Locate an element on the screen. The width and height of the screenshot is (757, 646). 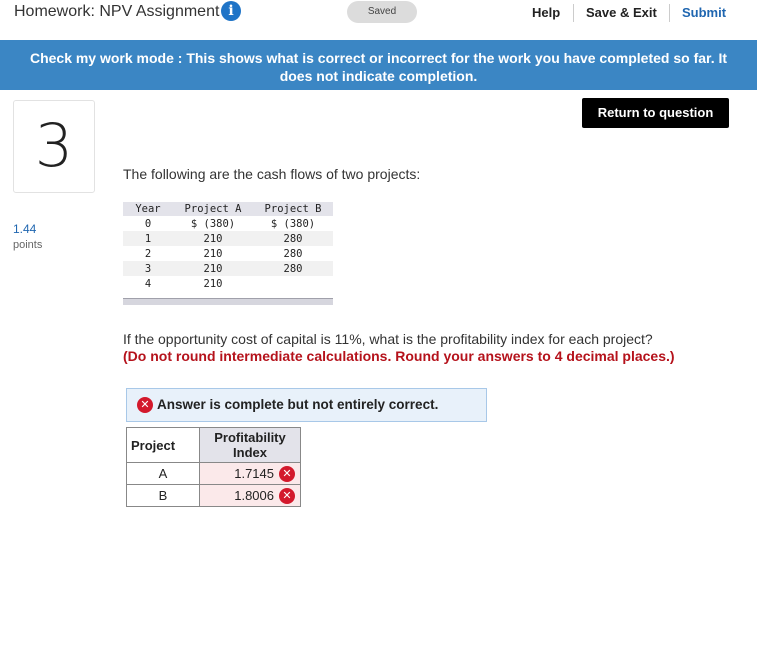
year-cell: 3 is located at coordinates (148, 268).